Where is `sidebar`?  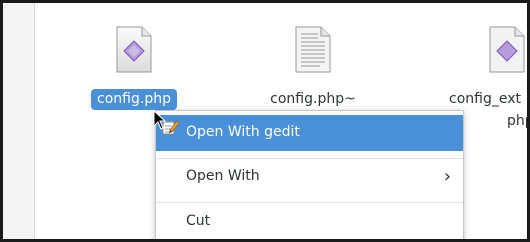 sidebar is located at coordinates (19, 121).